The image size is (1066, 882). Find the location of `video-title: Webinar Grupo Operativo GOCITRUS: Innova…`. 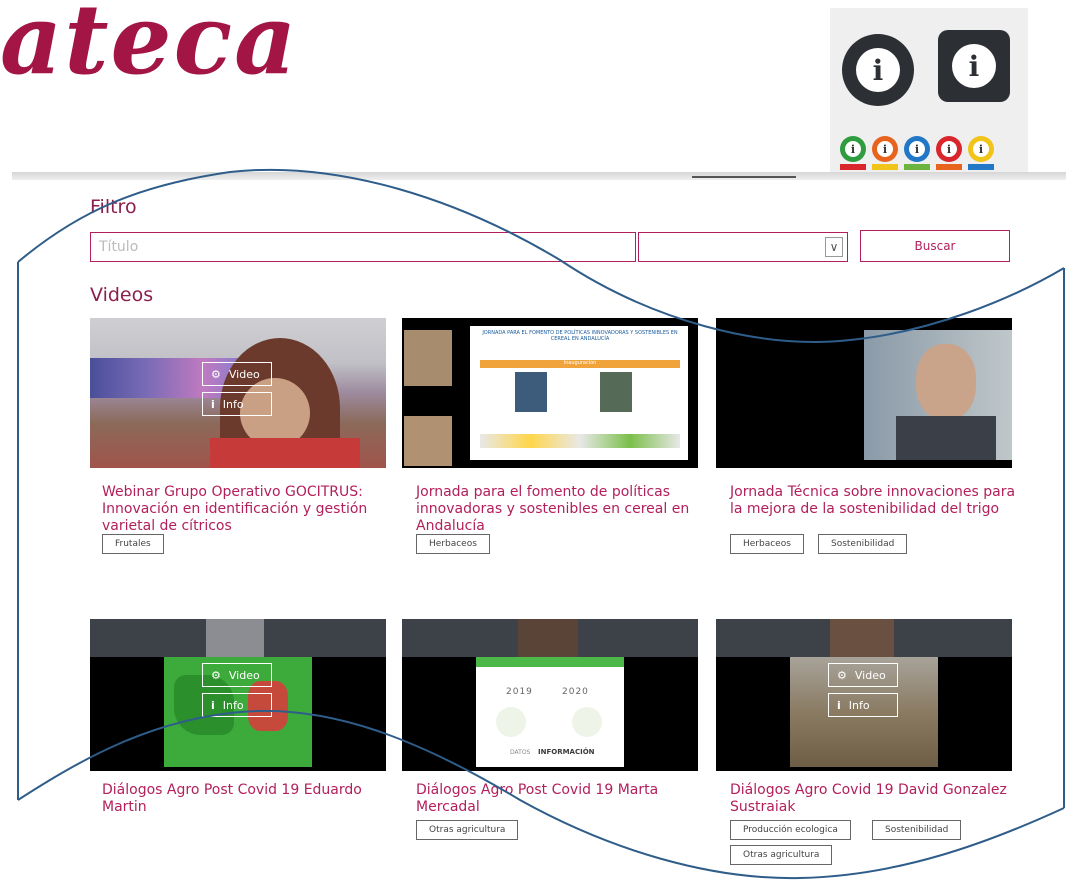

video-title: Webinar Grupo Operativo GOCITRUS: Innova… is located at coordinates (250, 509).